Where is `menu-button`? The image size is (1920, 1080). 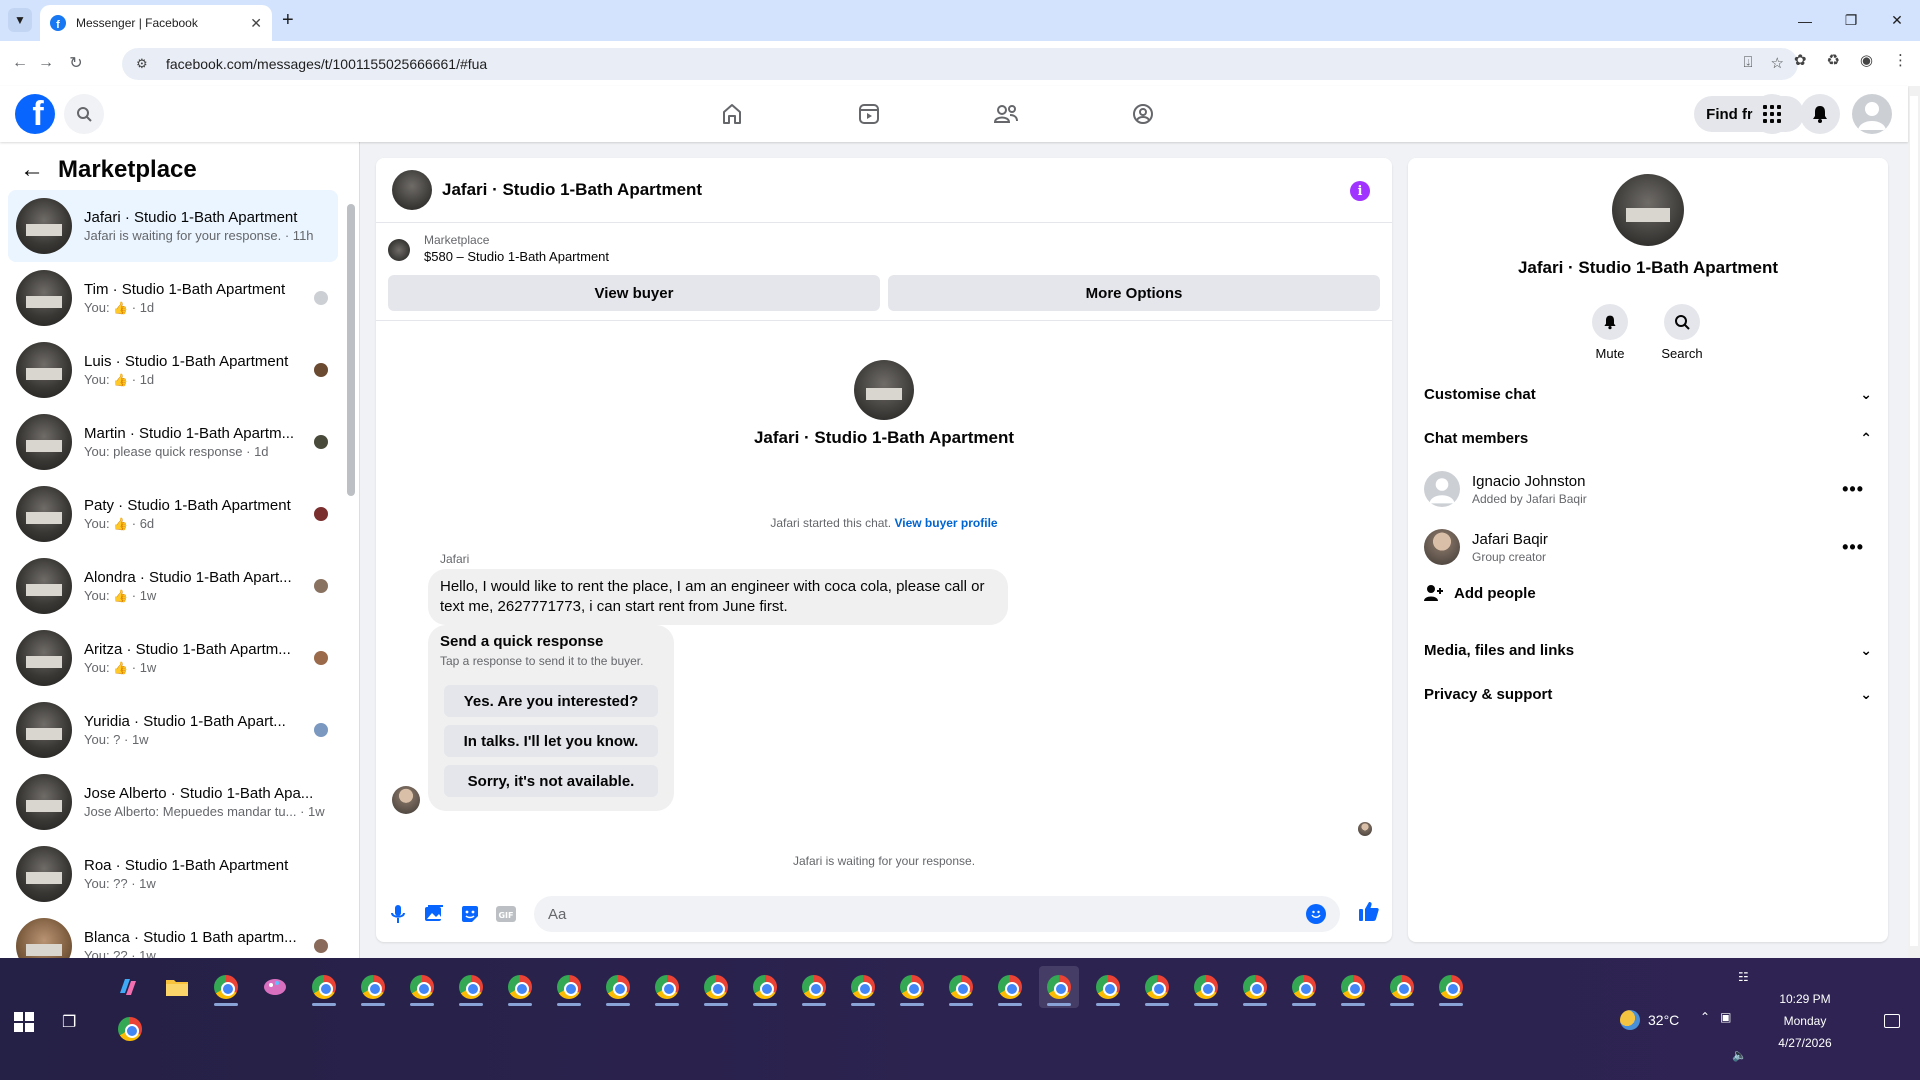
menu-button is located at coordinates (1772, 114).